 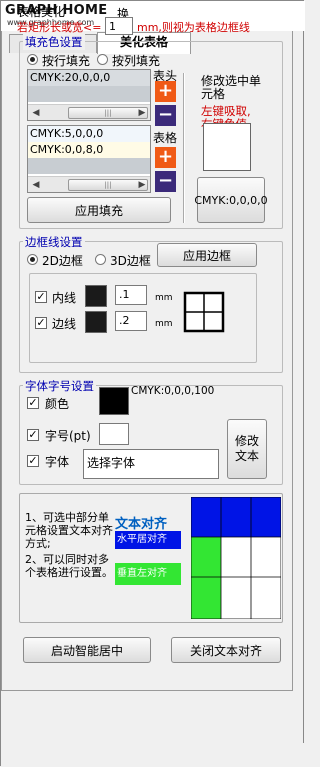 What do you see at coordinates (227, 147) in the screenshot?
I see `picked-color-swatch` at bounding box center [227, 147].